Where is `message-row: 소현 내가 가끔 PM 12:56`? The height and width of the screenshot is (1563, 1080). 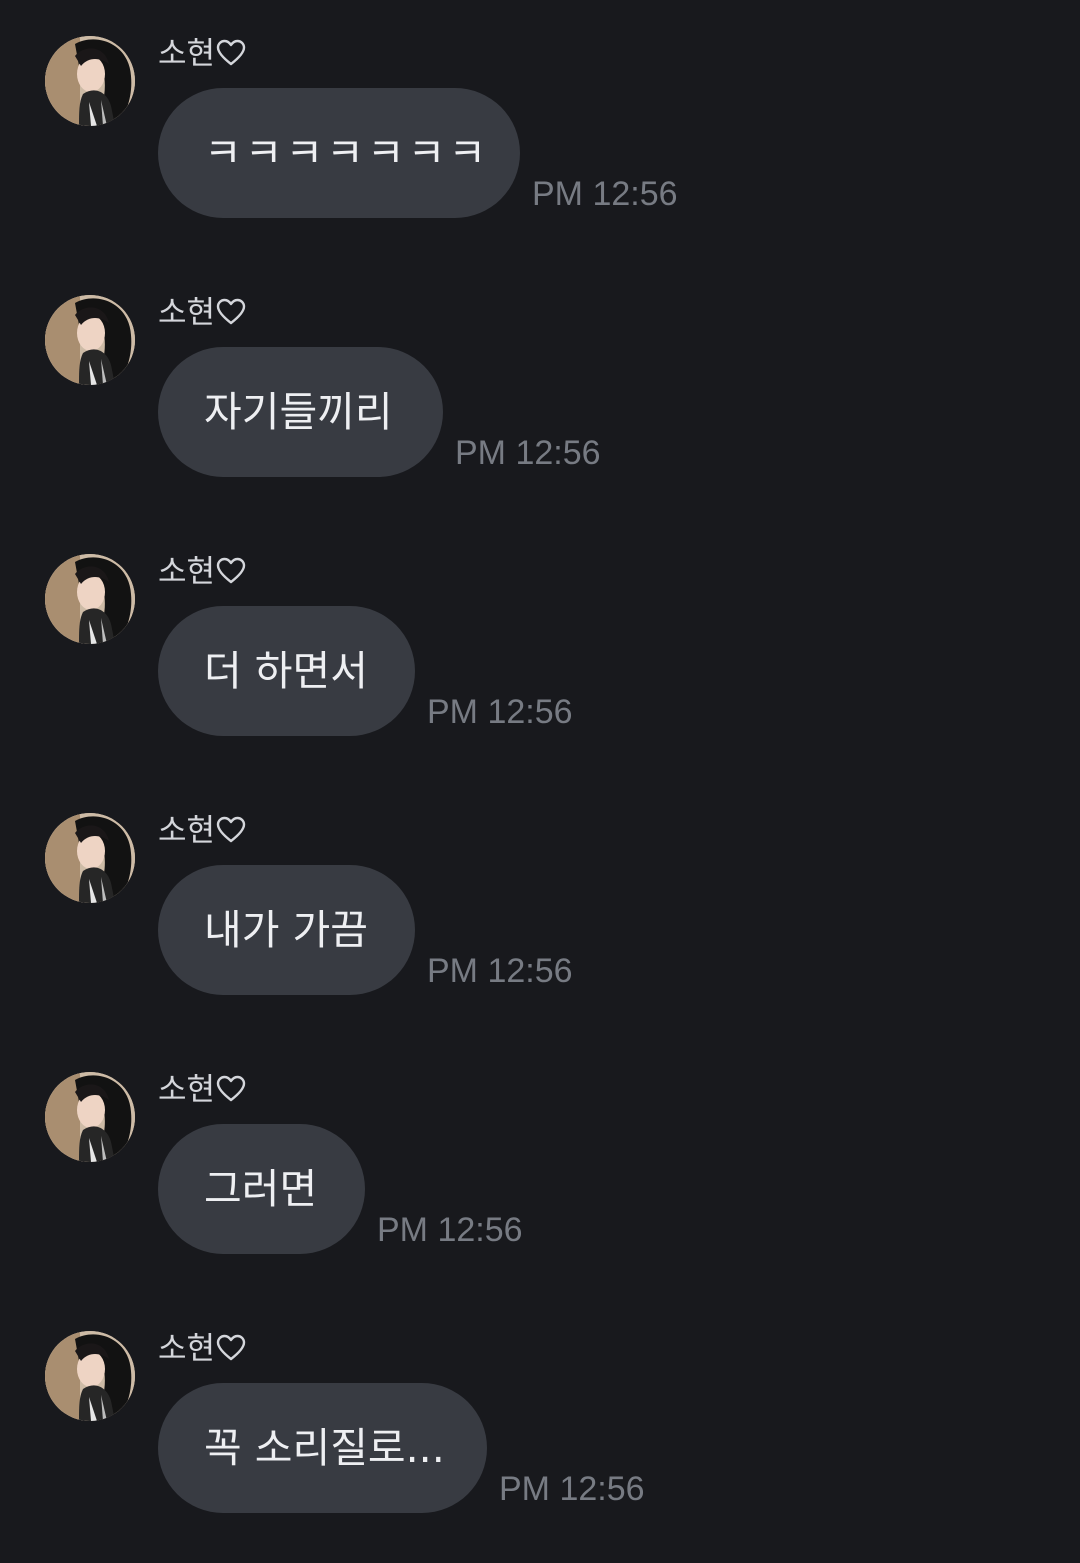 message-row: 소현 내가 가끔 PM 12:56 is located at coordinates (540, 923).